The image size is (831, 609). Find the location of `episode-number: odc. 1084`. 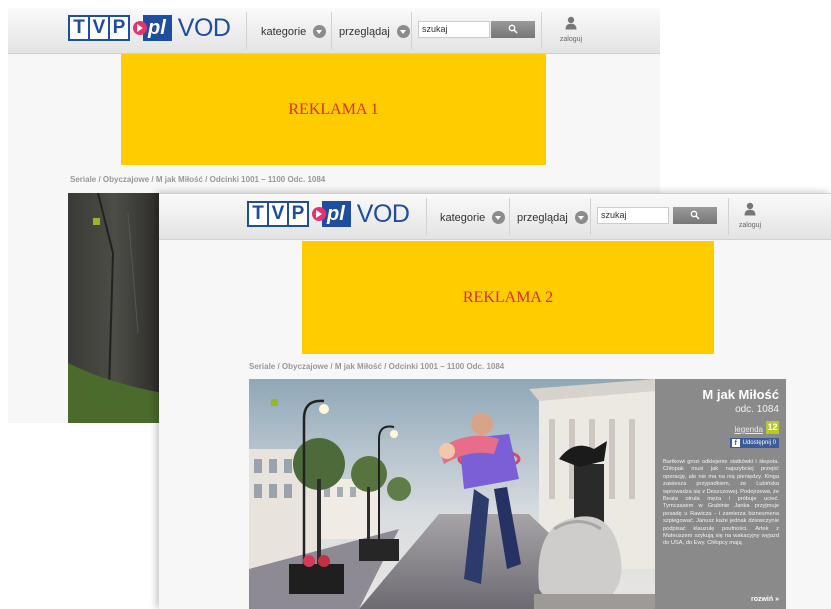

episode-number: odc. 1084 is located at coordinates (757, 409).